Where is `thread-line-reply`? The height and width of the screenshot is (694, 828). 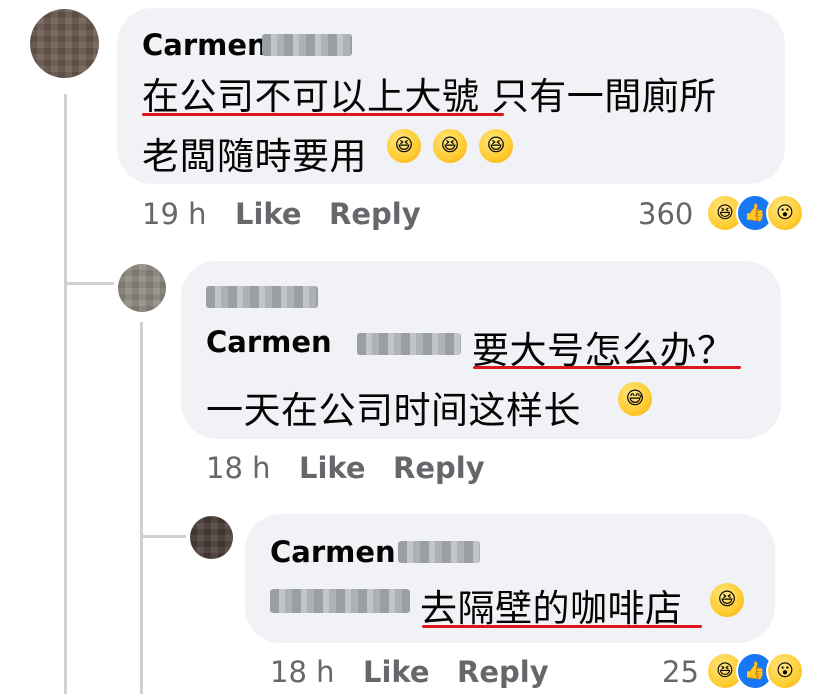 thread-line-reply is located at coordinates (141, 508).